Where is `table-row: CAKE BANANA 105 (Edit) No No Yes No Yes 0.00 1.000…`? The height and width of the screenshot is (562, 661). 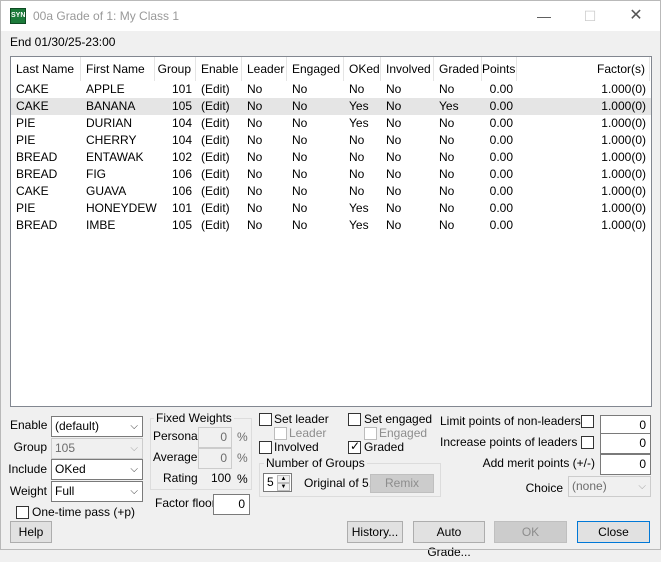 table-row: CAKE BANANA 105 (Edit) No No Yes No Yes 0.00 1.000… is located at coordinates (331, 106).